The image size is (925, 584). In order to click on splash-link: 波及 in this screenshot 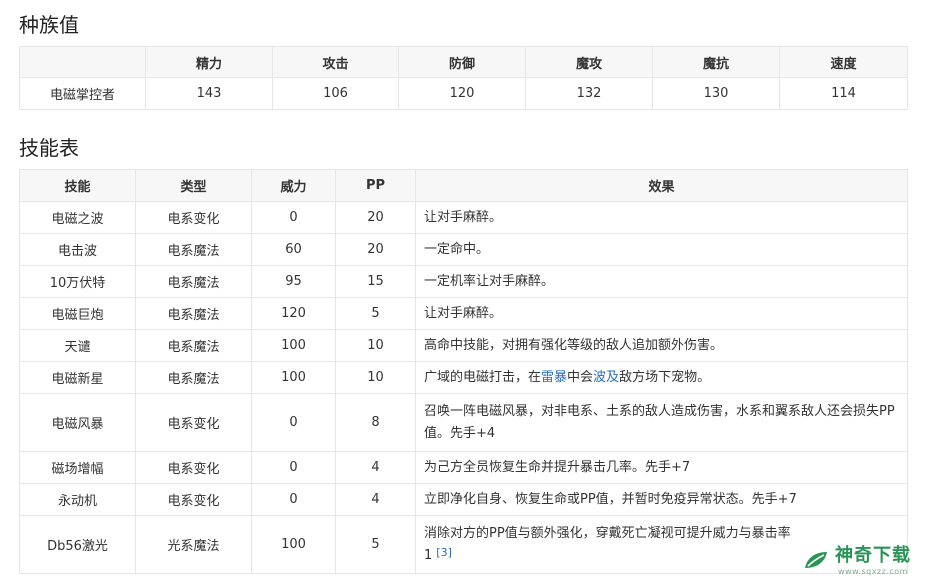, I will do `click(606, 377)`.